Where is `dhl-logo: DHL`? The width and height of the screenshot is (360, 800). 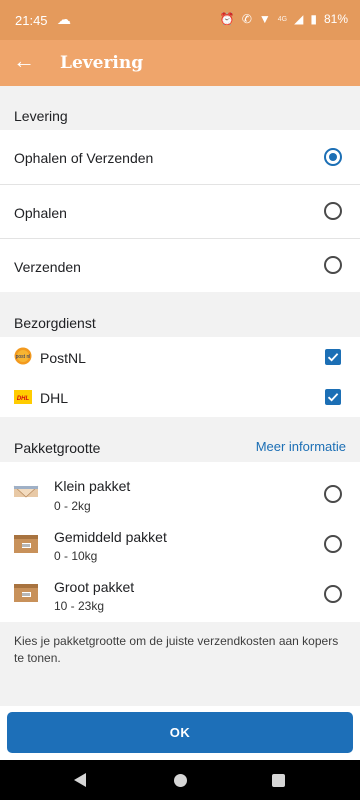
dhl-logo: DHL is located at coordinates (23, 397).